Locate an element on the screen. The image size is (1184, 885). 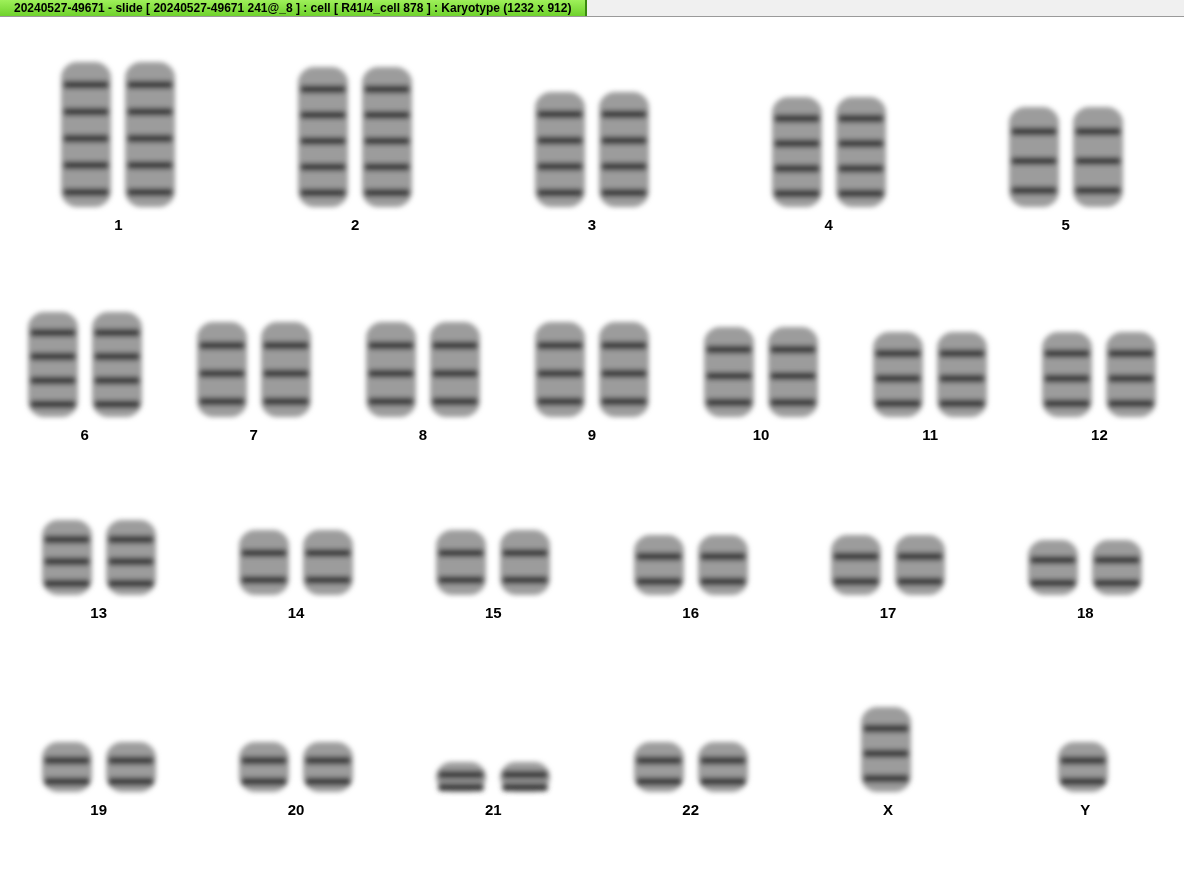
chromosome-label: 15 is located at coordinates (493, 612).